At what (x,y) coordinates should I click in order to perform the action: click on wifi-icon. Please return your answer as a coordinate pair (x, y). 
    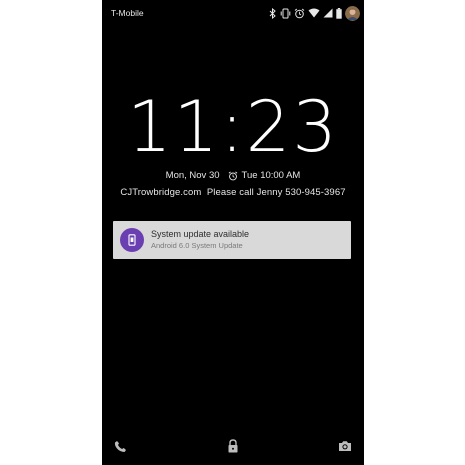
    Looking at the image, I should click on (314, 13).